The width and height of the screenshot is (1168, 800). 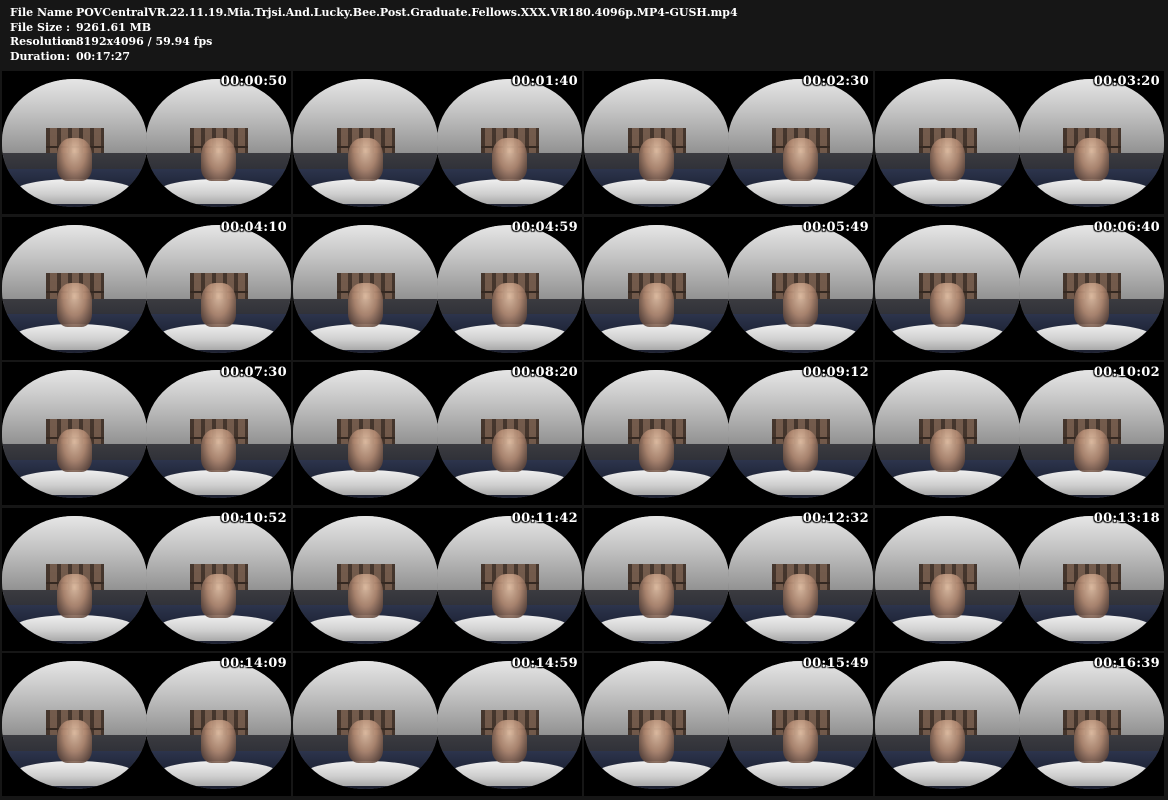 I want to click on file-size-label: File Size, so click(x=36, y=27).